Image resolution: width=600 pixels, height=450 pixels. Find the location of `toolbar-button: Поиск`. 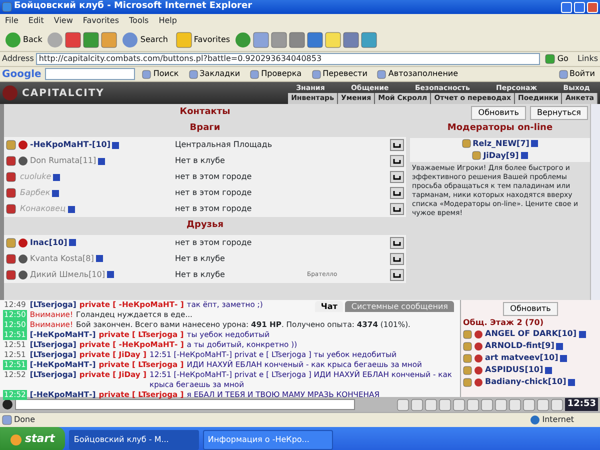

toolbar-button: Поиск is located at coordinates (160, 74).